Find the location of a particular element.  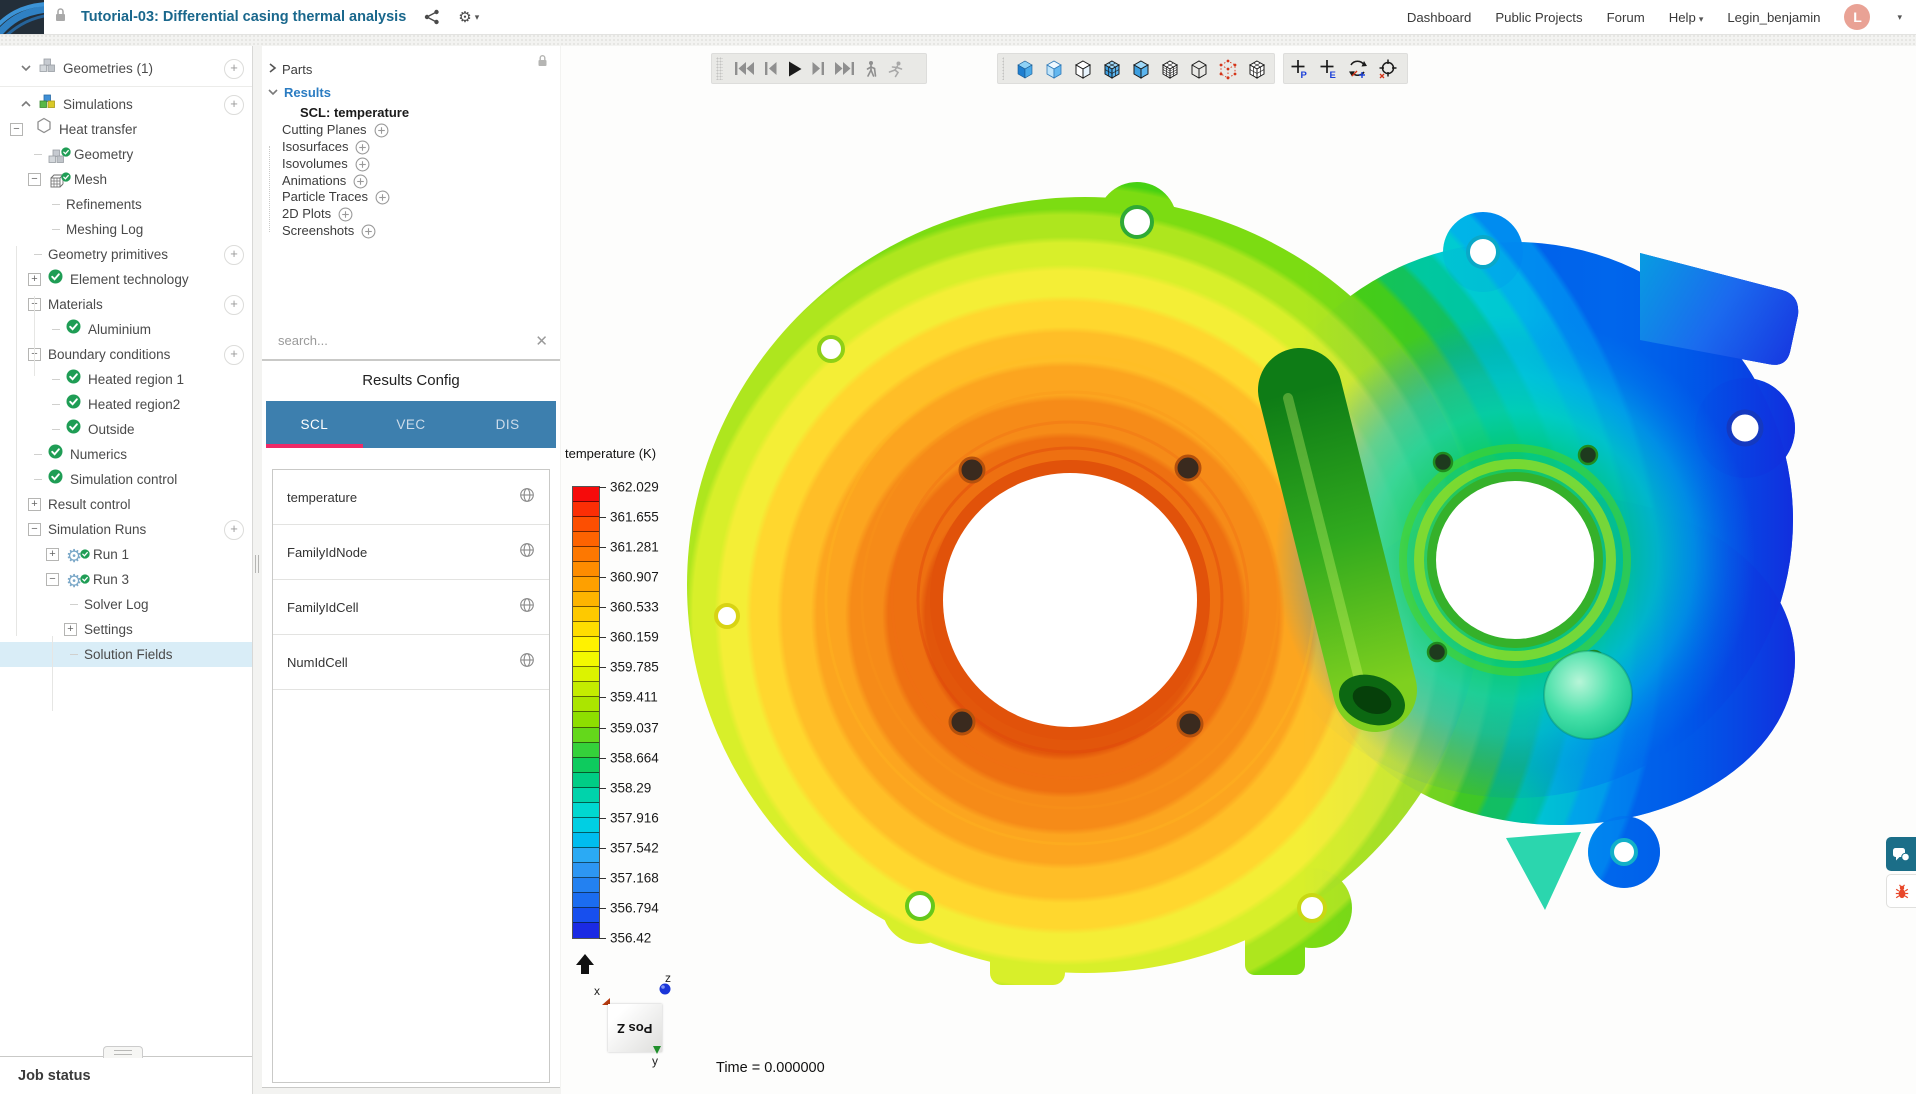

share-icon is located at coordinates (432, 17).